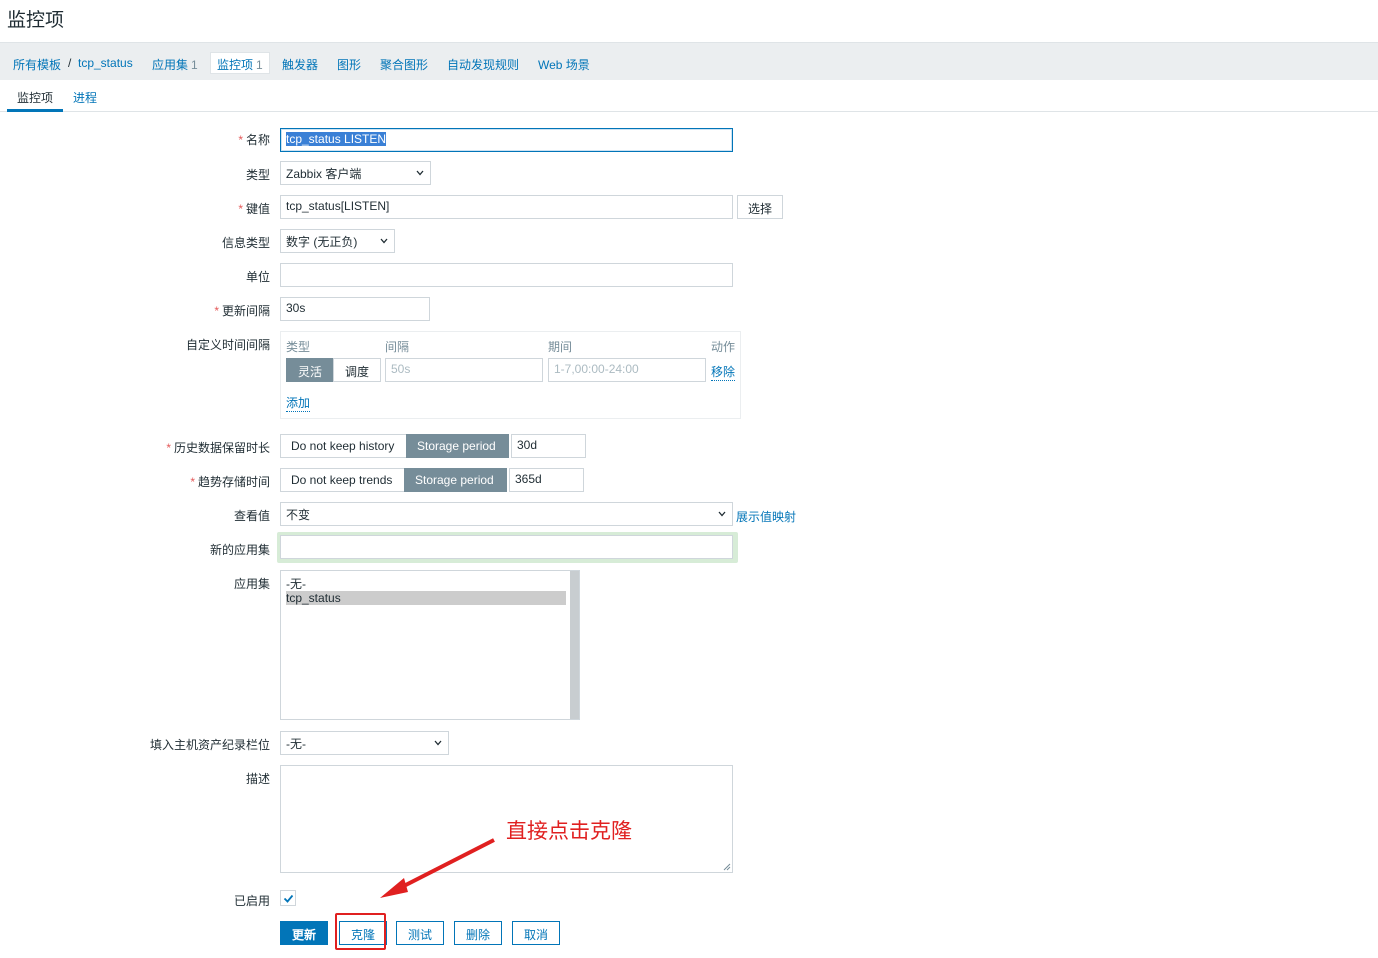 This screenshot has width=1378, height=958. Describe the element at coordinates (298, 347) in the screenshot. I see `col-type-header: 类型` at that location.